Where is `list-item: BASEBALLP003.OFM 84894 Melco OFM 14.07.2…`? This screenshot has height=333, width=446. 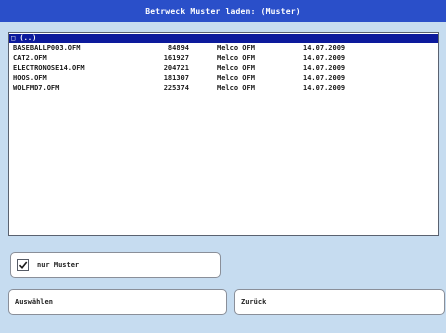 list-item: BASEBALLP003.OFM 84894 Melco OFM 14.07.2… is located at coordinates (223, 48).